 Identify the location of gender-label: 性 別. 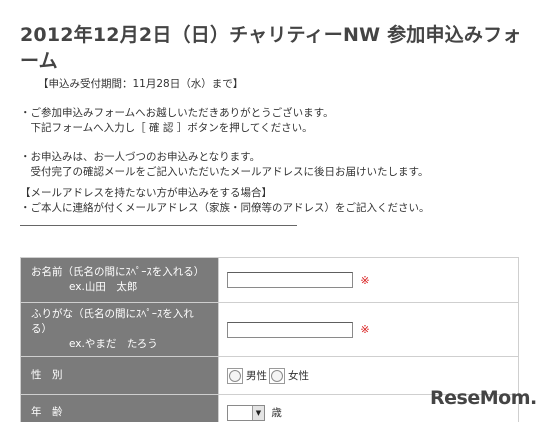
(119, 375).